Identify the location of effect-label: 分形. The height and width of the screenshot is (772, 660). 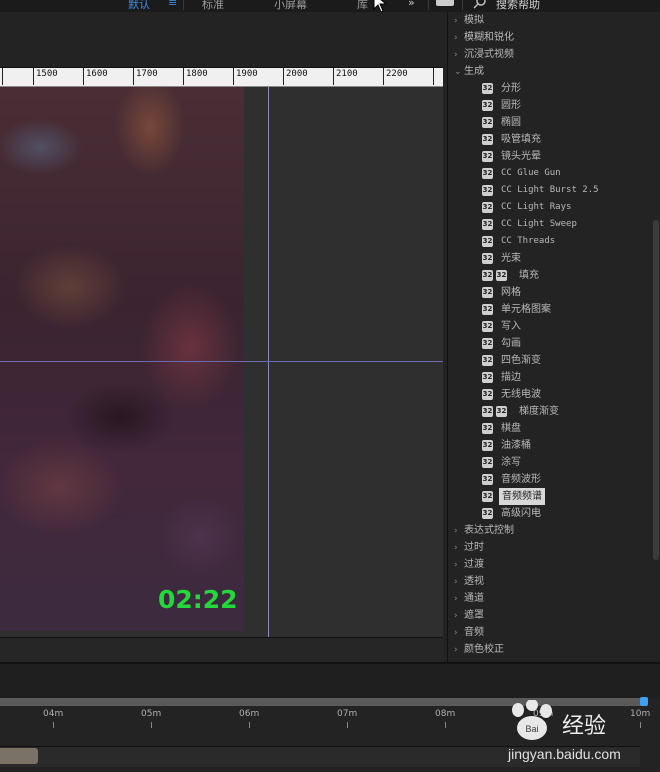
(511, 88).